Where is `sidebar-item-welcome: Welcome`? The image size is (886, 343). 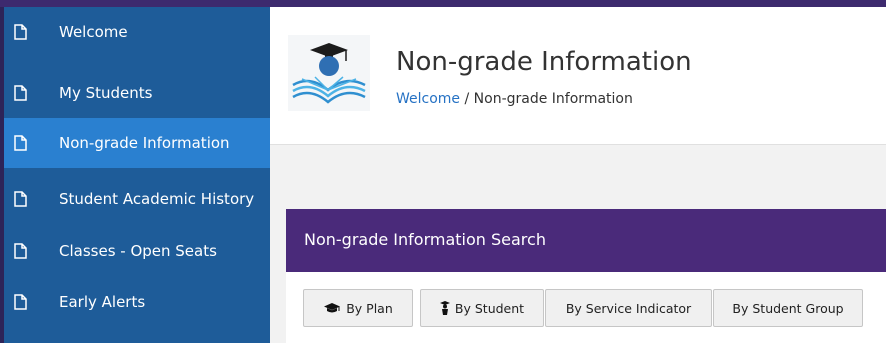 sidebar-item-welcome: Welcome is located at coordinates (137, 32).